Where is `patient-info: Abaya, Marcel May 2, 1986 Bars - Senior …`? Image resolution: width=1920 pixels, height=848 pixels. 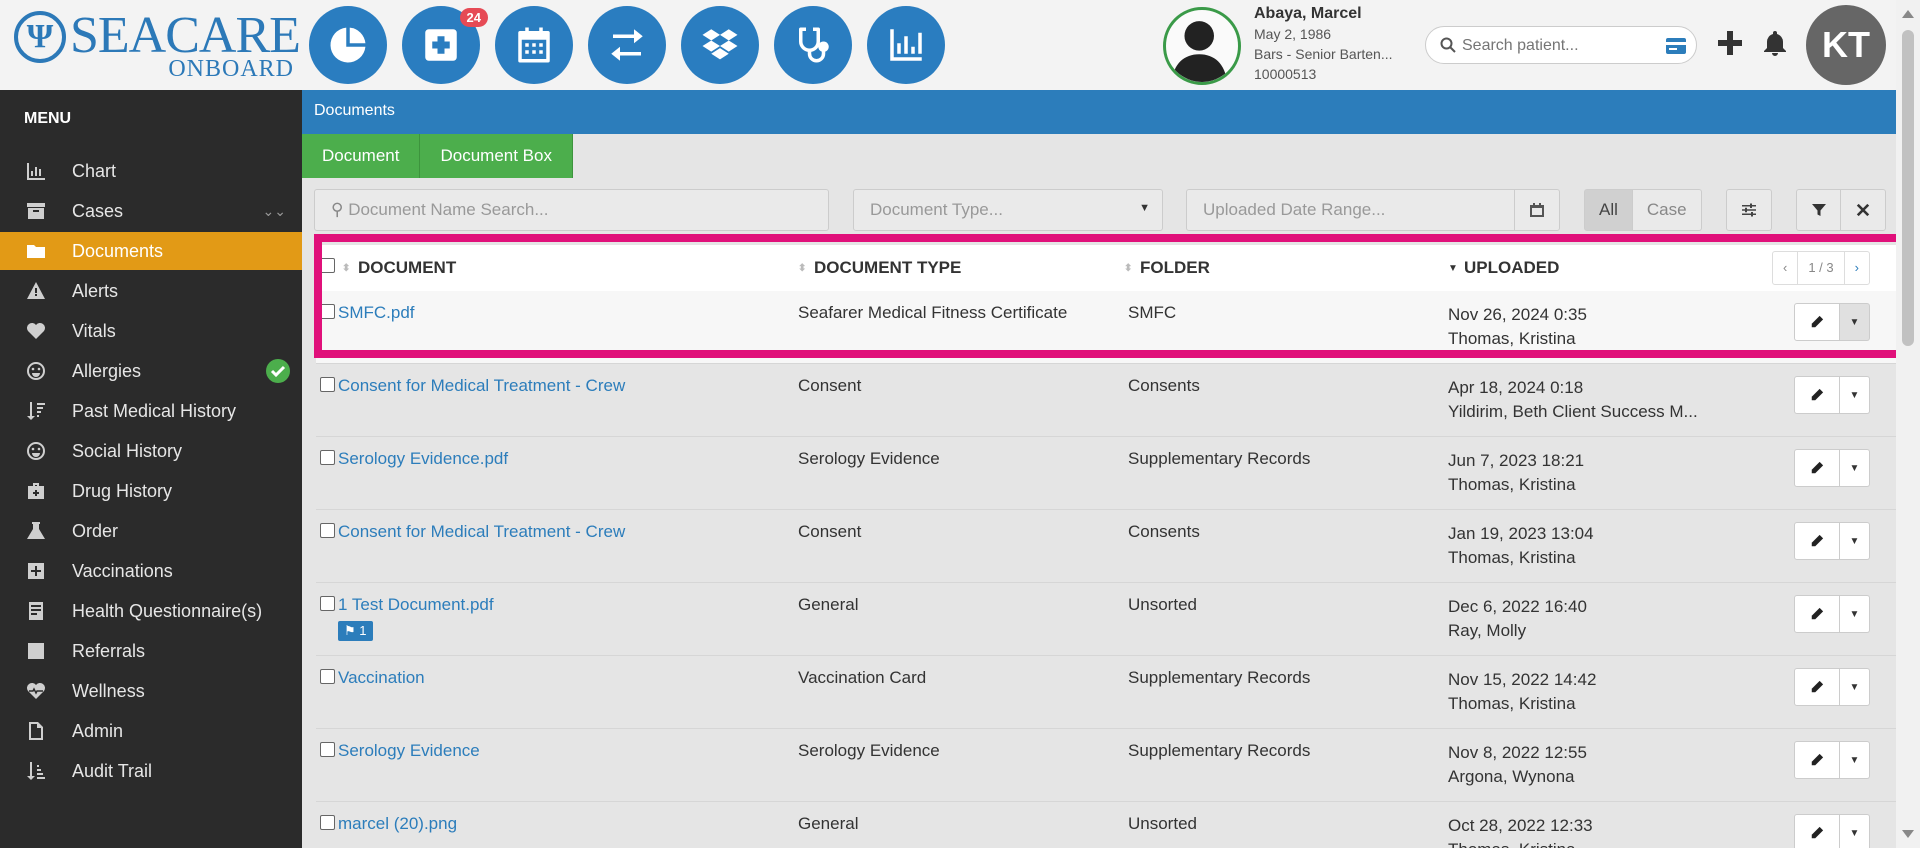
patient-info: Abaya, Marcel May 2, 1986 Bars - Senior … is located at coordinates (1323, 44).